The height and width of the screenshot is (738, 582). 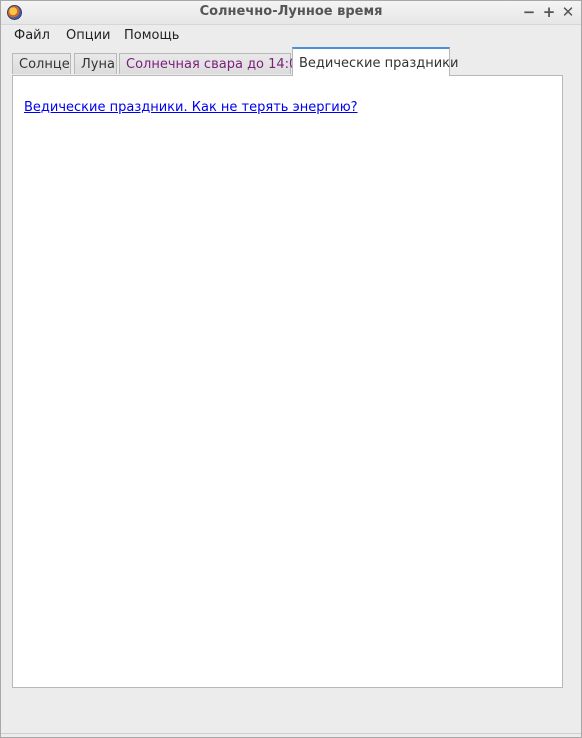 I want to click on bottom-divider, so click(x=291, y=733).